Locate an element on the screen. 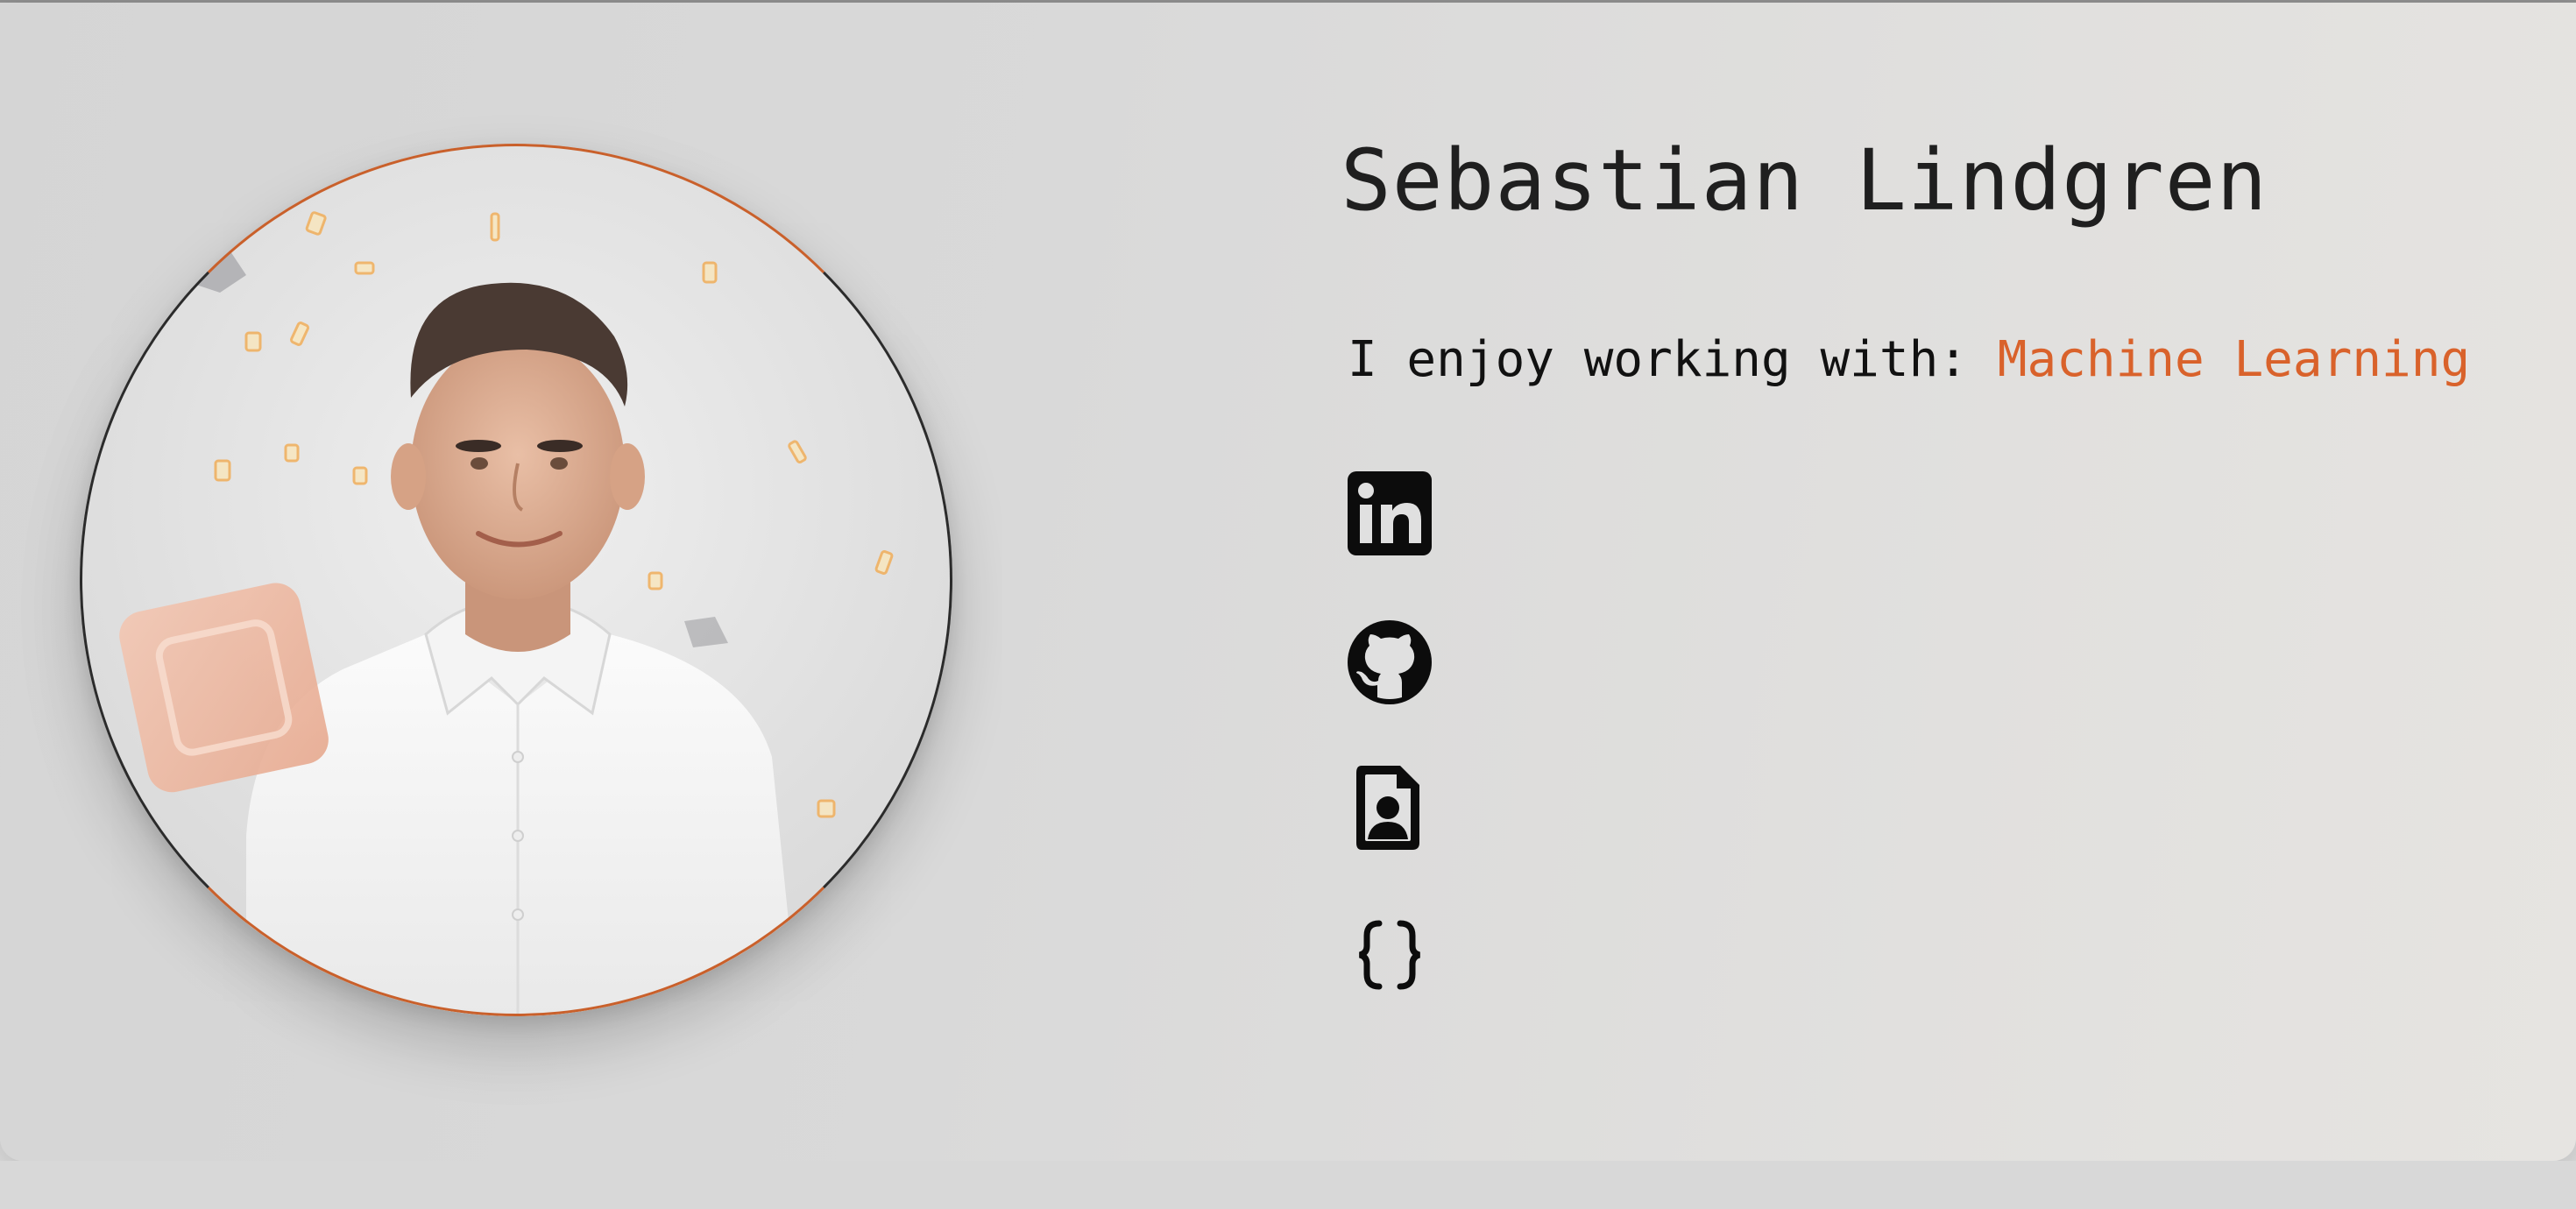  enjoy-skill: Machine Learning is located at coordinates (2234, 359).